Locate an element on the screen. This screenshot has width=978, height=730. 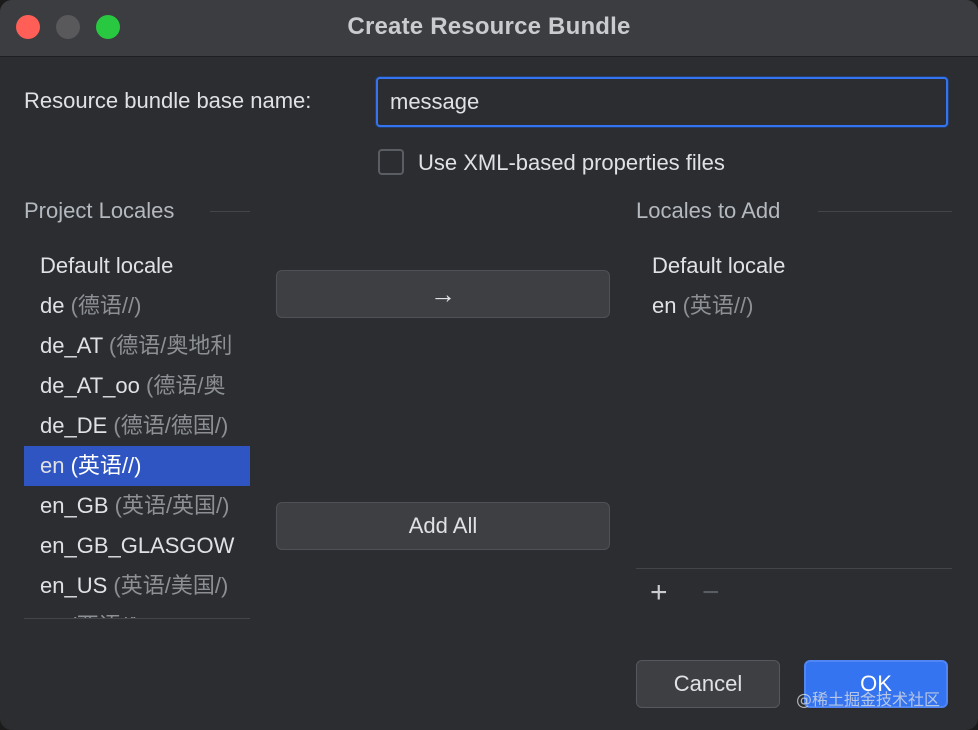
locale-code: de_AT_oo is located at coordinates (90, 385).